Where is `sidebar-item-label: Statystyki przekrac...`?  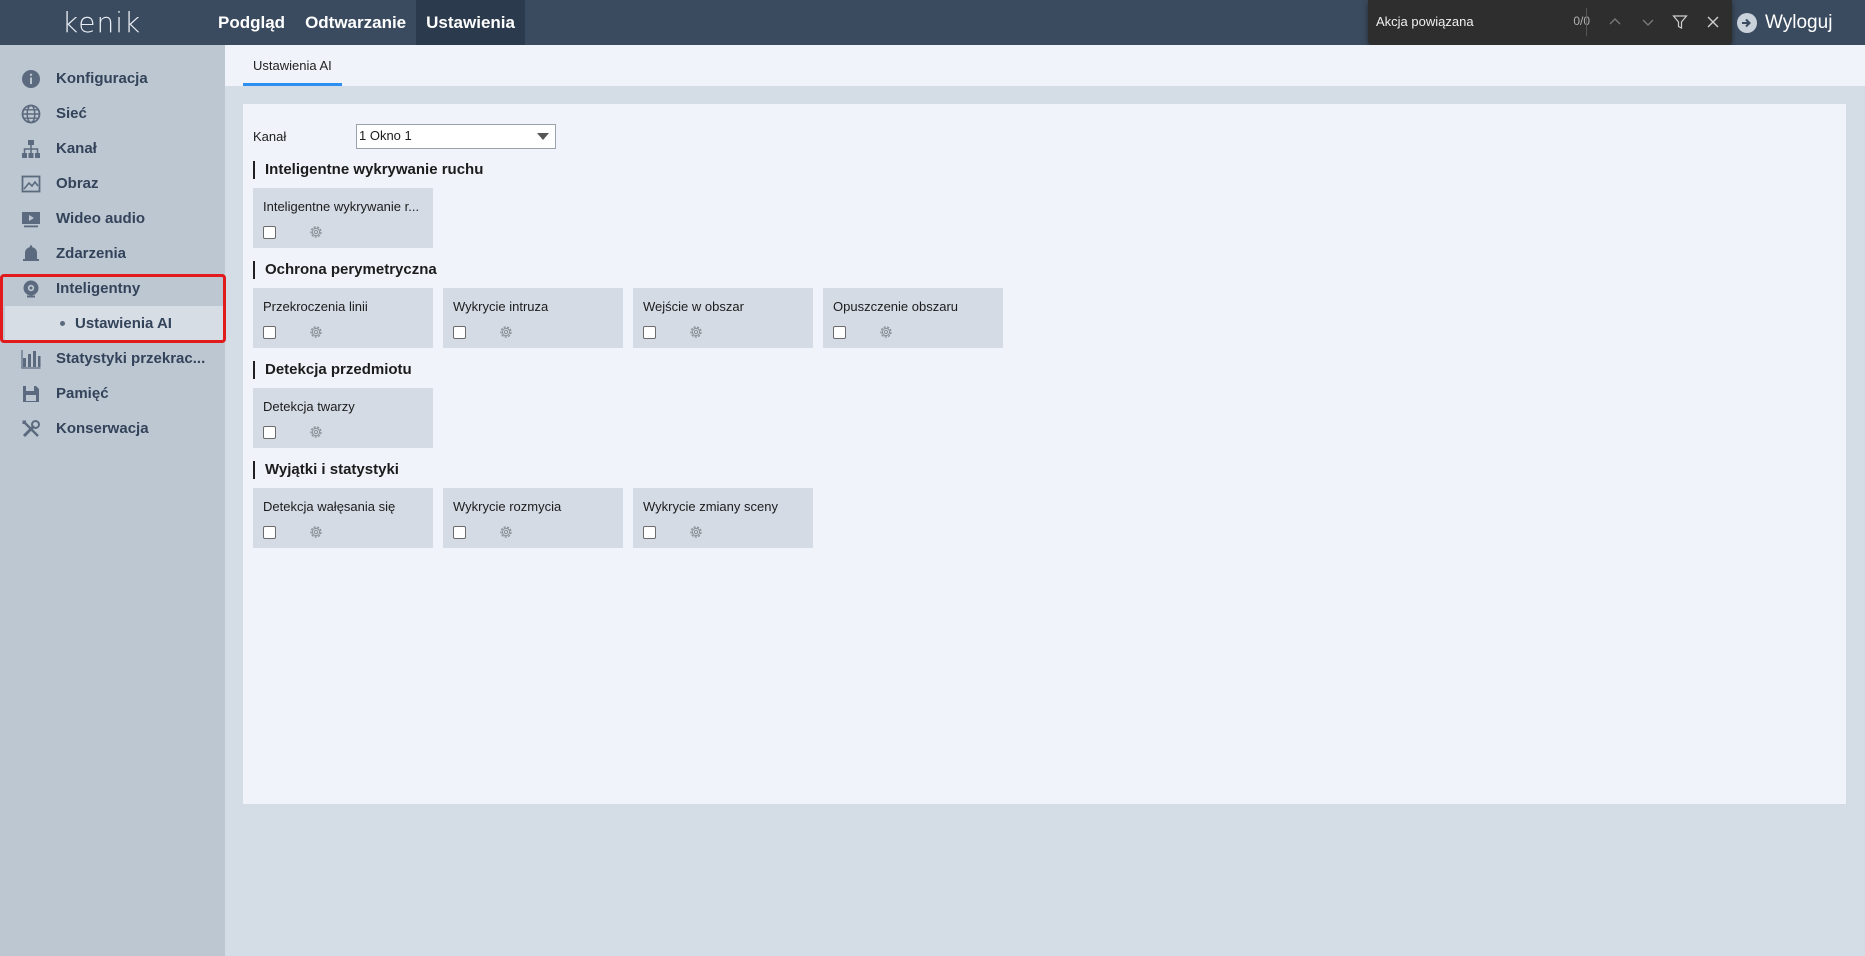 sidebar-item-label: Statystyki przekrac... is located at coordinates (131, 358).